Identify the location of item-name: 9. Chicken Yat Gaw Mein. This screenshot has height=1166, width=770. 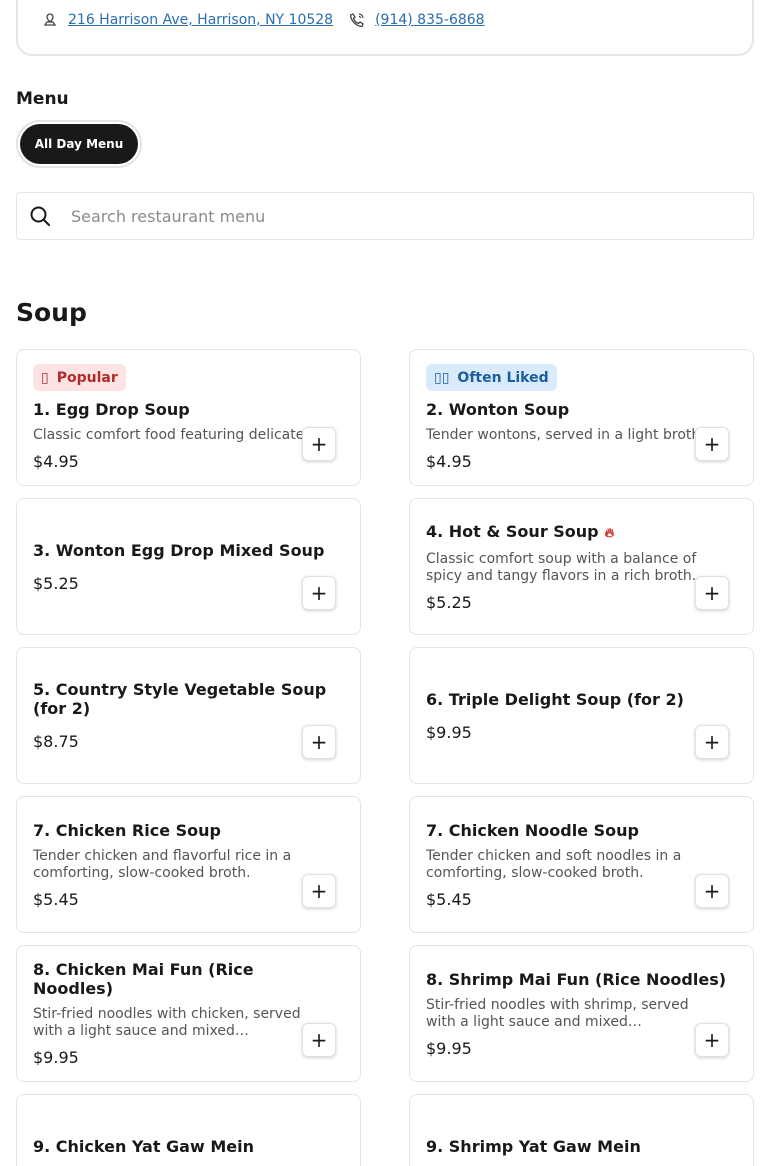
(143, 1146).